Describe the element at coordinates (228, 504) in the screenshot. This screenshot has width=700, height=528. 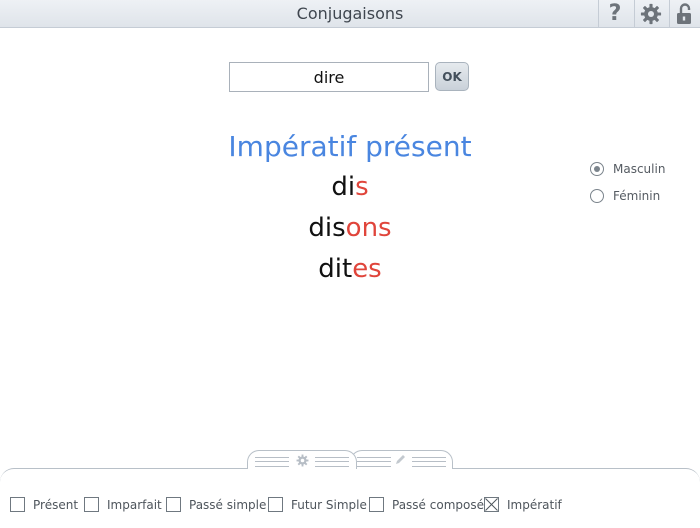
I see `checkbox-label: Passé simple` at that location.